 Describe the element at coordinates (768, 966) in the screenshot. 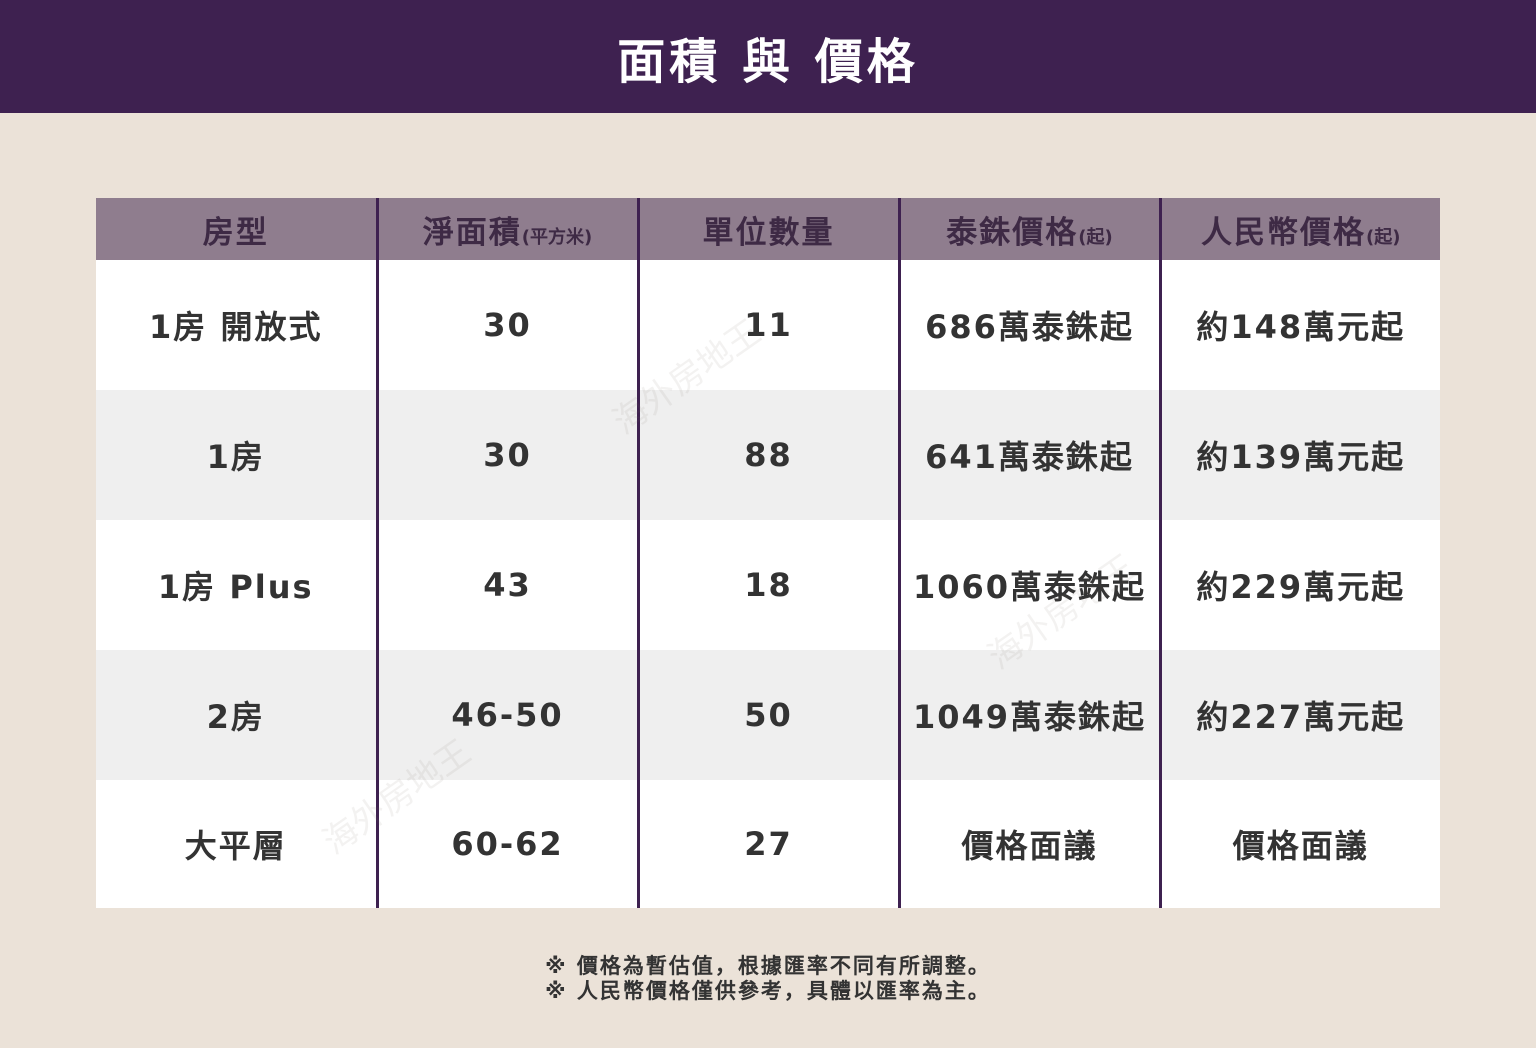

I see `footnote-exchange-rate: ※ 價格為暫估值，根據匯率不同有所調整。` at that location.